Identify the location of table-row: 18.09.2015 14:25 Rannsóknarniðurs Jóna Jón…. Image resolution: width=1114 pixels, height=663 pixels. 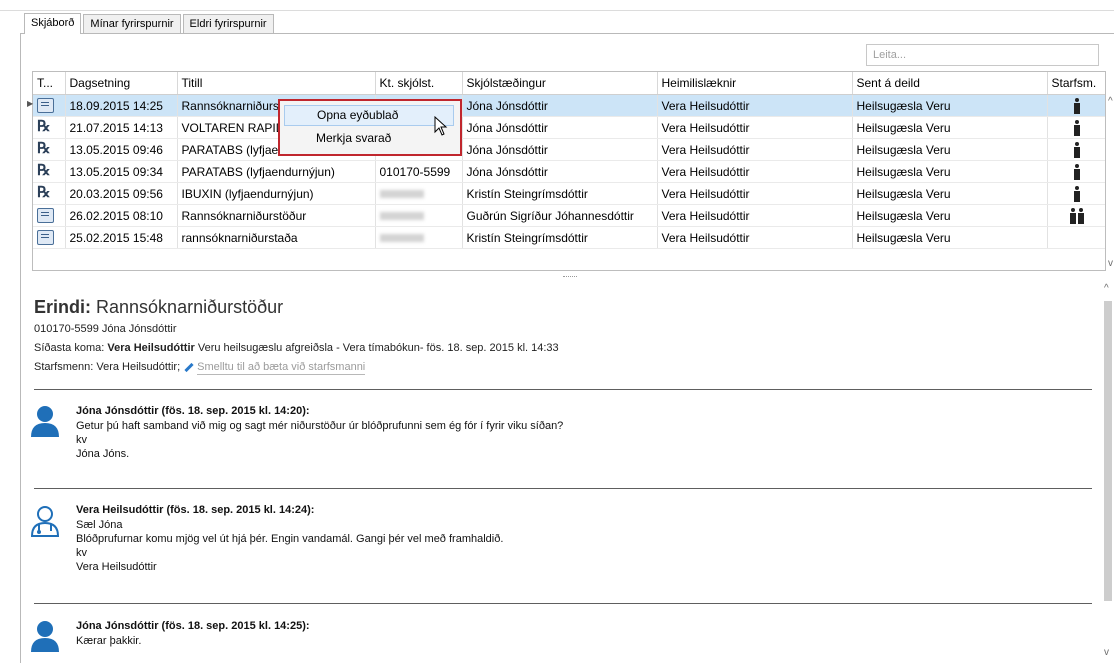
(569, 105).